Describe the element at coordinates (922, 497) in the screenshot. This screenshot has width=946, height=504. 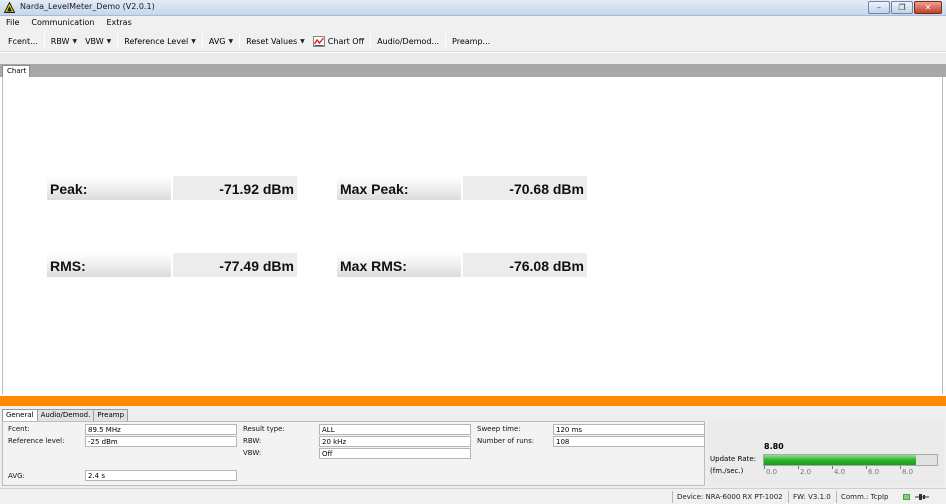
I see `plug-connected-icon` at that location.